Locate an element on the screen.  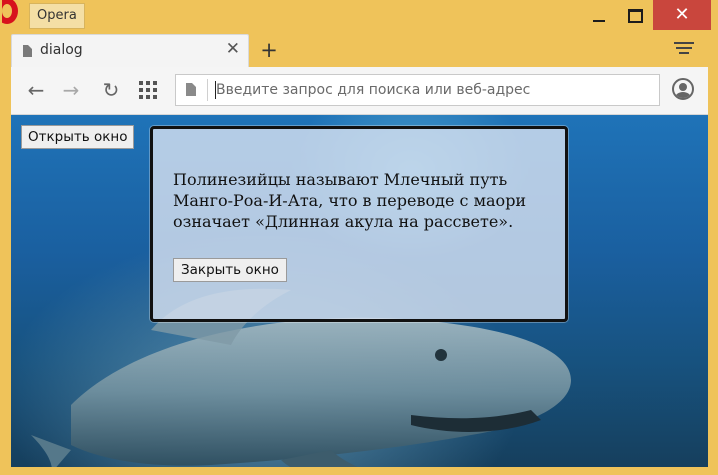
close-window-button: ✕ is located at coordinates (682, 15).